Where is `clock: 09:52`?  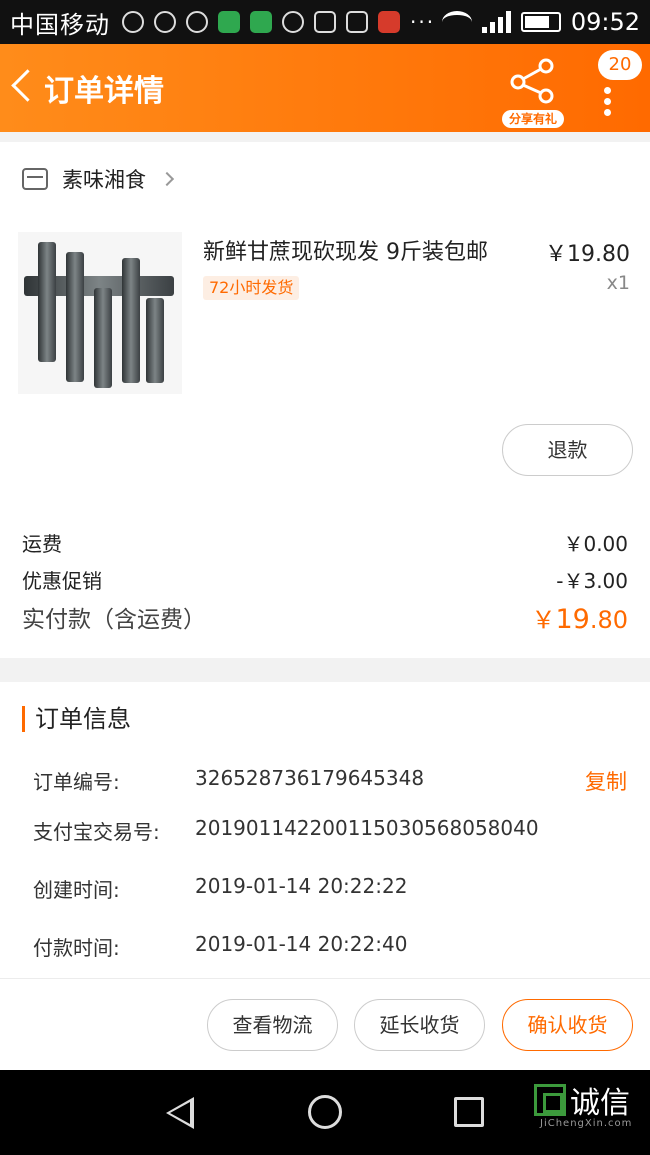 clock: 09:52 is located at coordinates (605, 22).